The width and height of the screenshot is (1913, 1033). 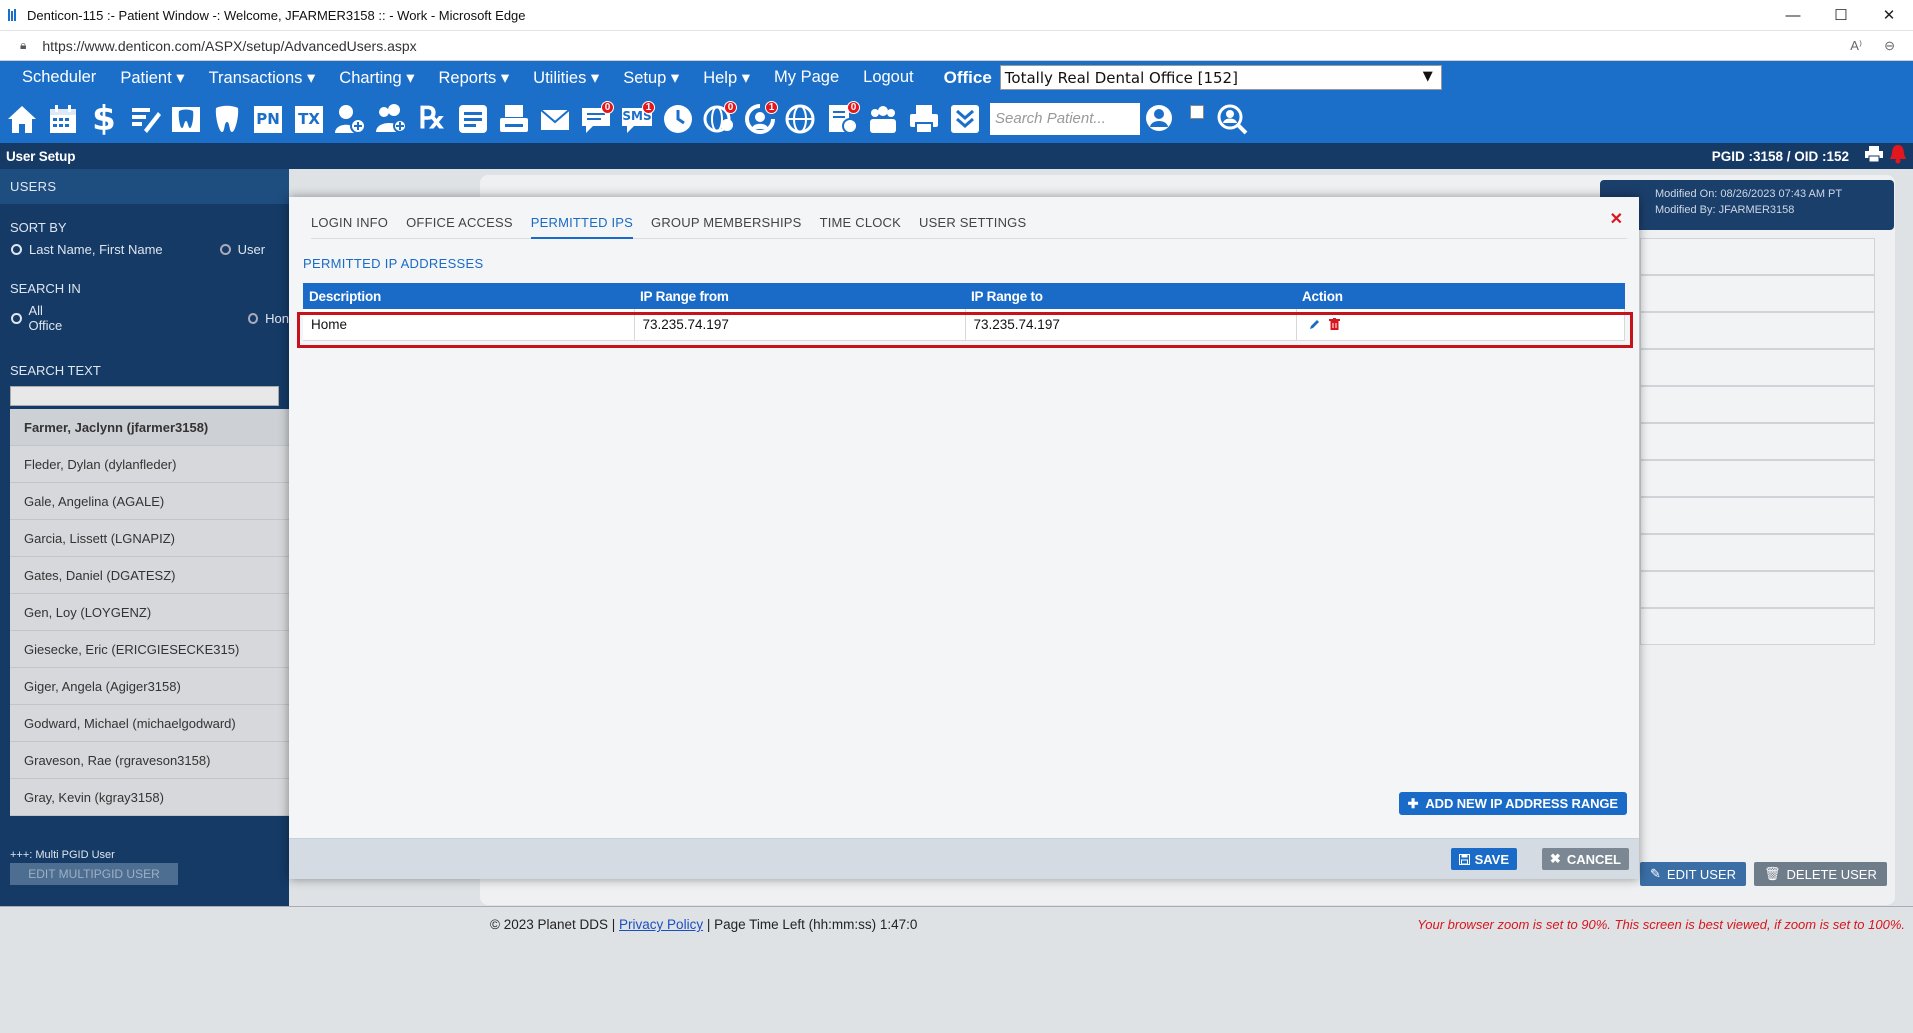 What do you see at coordinates (972, 227) in the screenshot?
I see `tab-user-settings: USER SETTINGS` at bounding box center [972, 227].